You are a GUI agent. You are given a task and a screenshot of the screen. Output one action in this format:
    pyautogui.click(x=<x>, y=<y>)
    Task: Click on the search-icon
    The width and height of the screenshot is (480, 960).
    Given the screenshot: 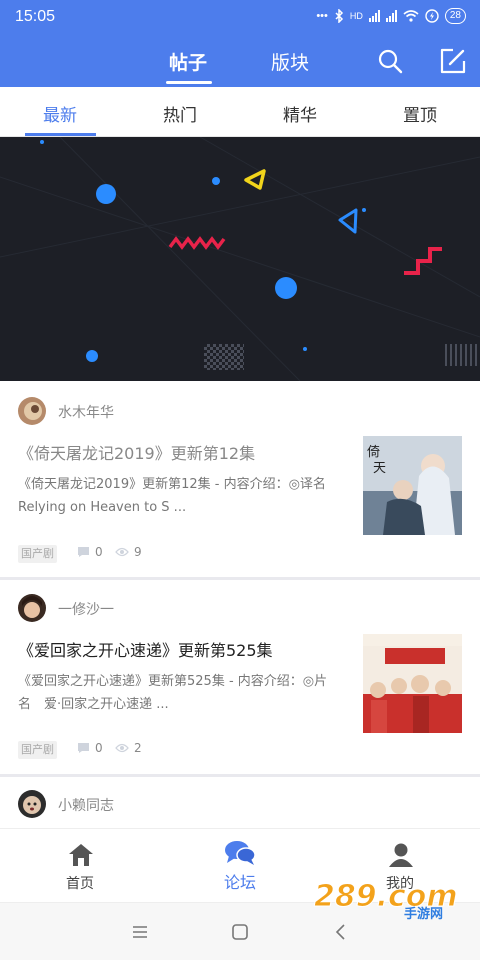 What is the action you would take?
    pyautogui.click(x=390, y=61)
    